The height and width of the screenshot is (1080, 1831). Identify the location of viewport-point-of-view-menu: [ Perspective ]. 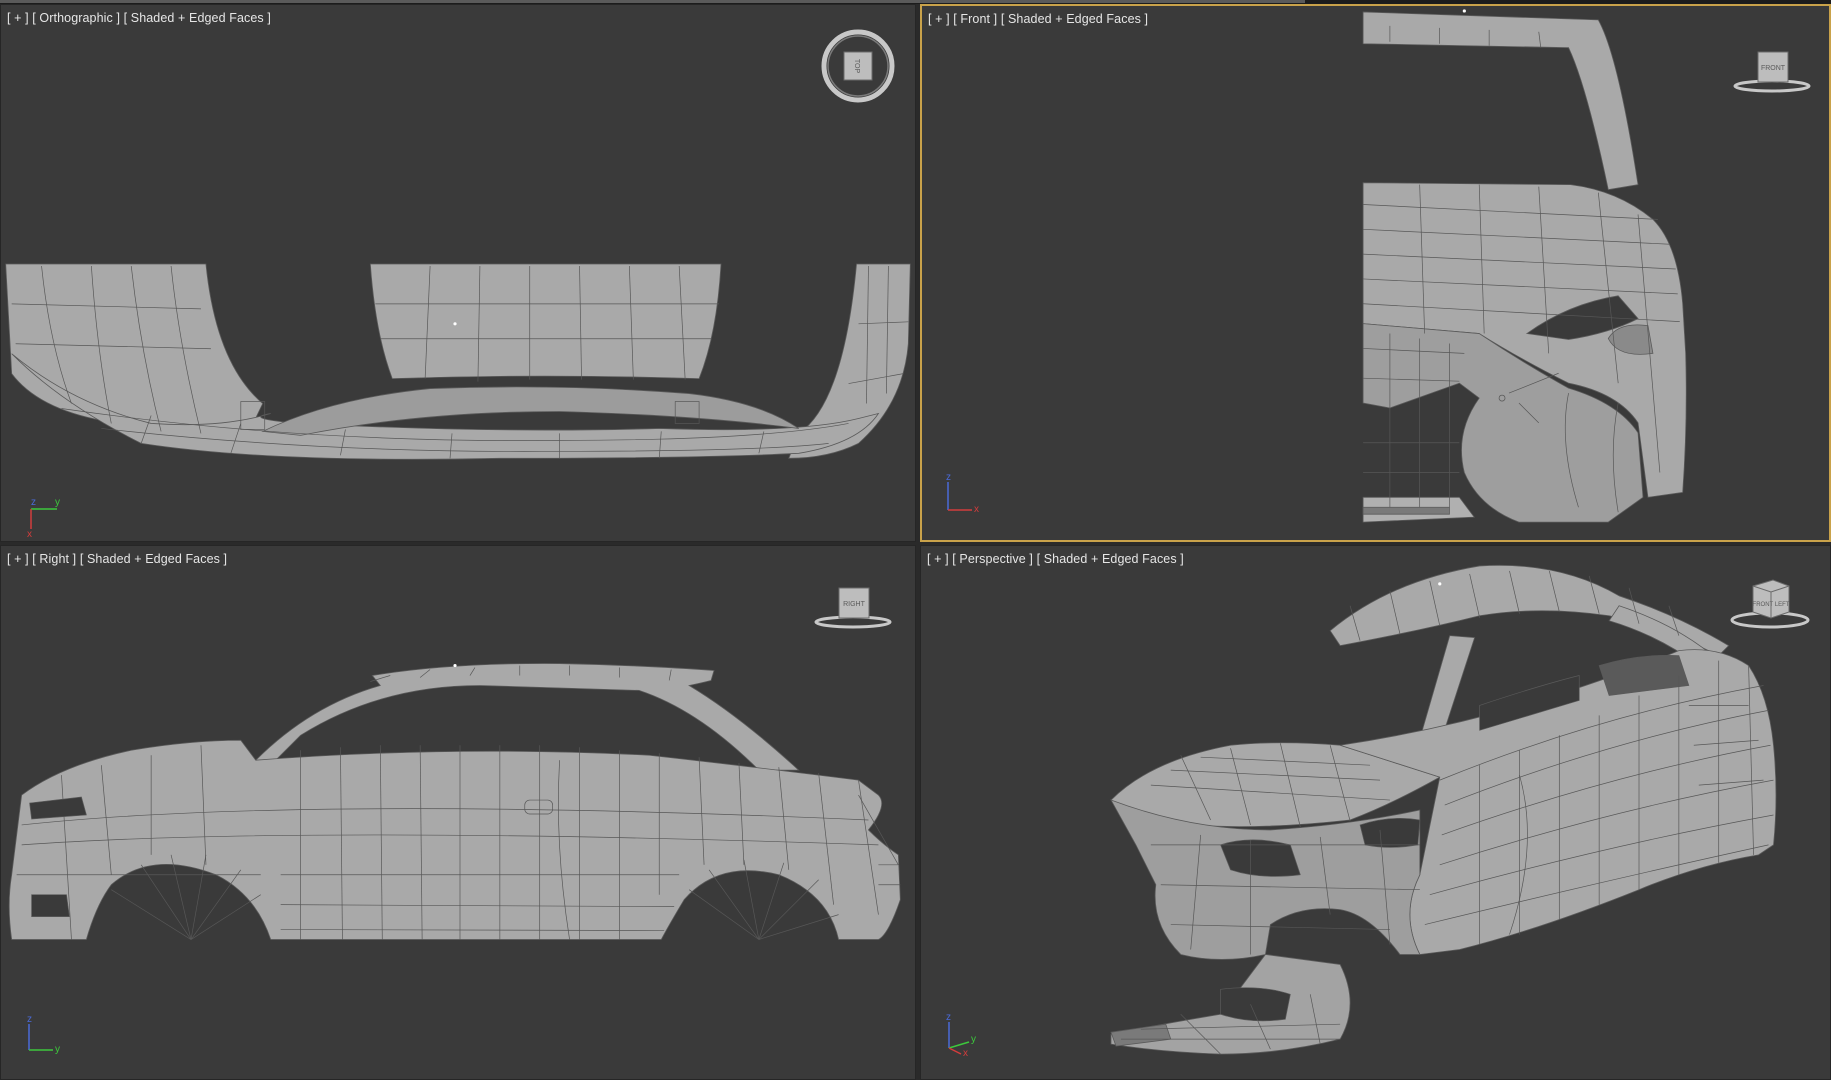
(992, 559).